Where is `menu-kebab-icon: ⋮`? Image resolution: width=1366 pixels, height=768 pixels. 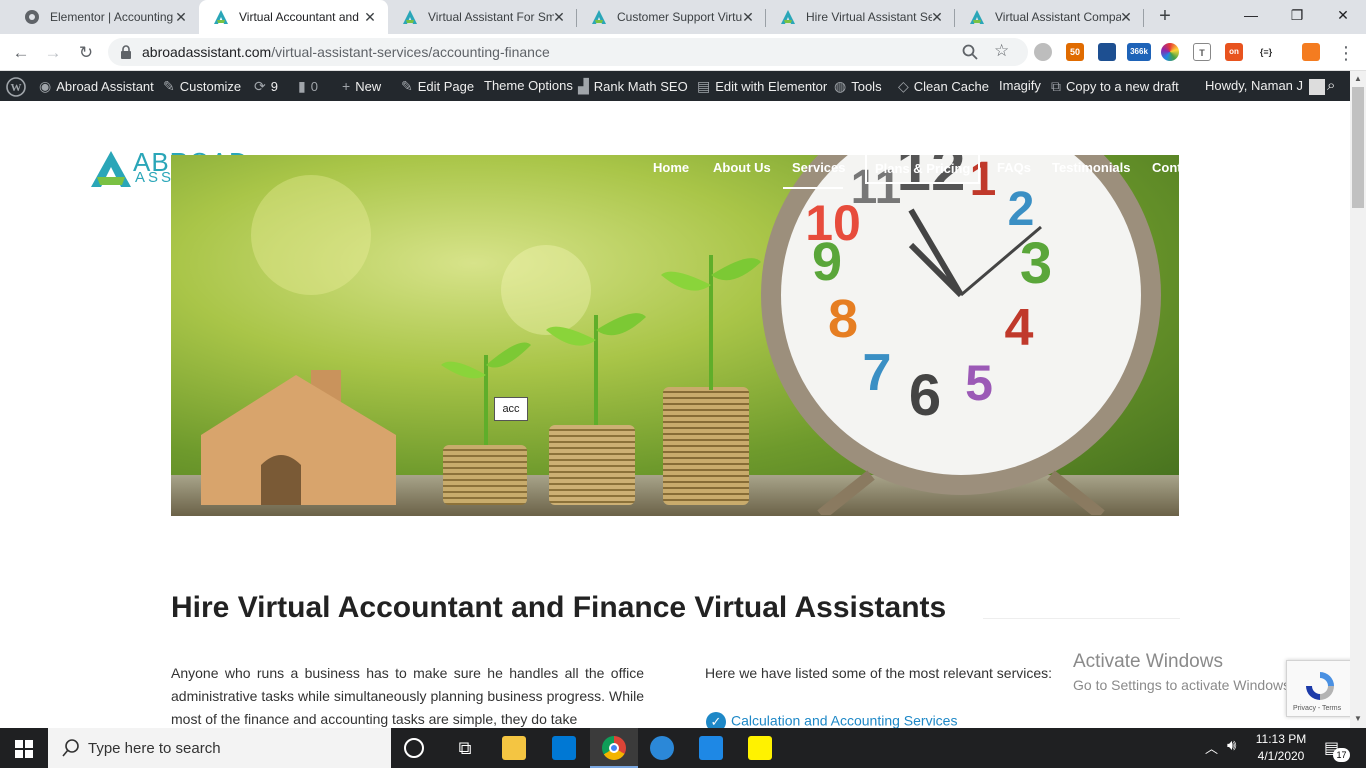 menu-kebab-icon: ⋮ is located at coordinates (1346, 53).